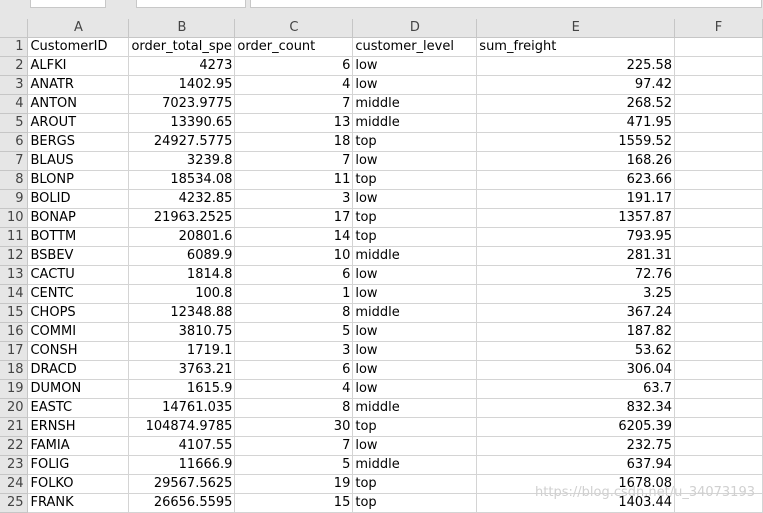 This screenshot has width=763, height=513. What do you see at coordinates (182, 237) in the screenshot?
I see `cell: 20801.6` at bounding box center [182, 237].